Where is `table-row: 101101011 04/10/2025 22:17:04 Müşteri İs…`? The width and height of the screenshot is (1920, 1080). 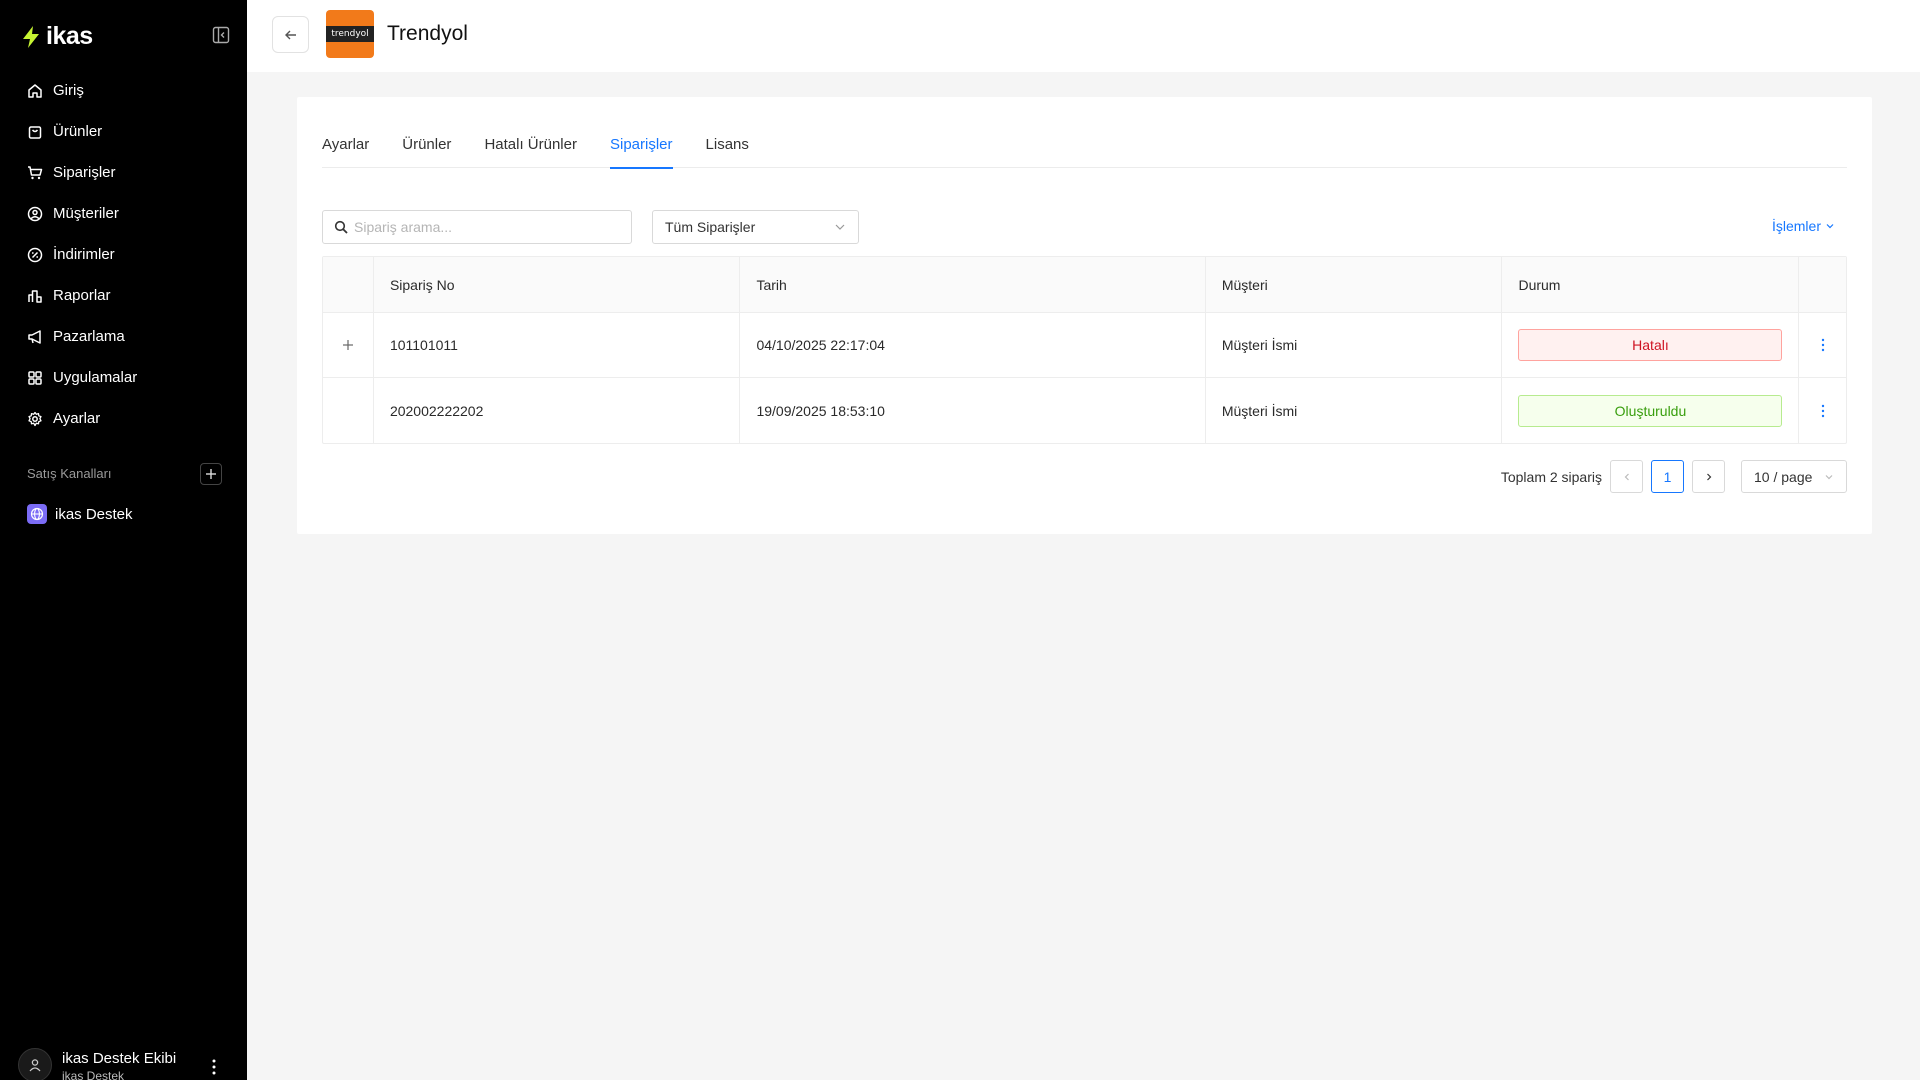
table-row: 101101011 04/10/2025 22:17:04 Müşteri İs… is located at coordinates (1084, 345).